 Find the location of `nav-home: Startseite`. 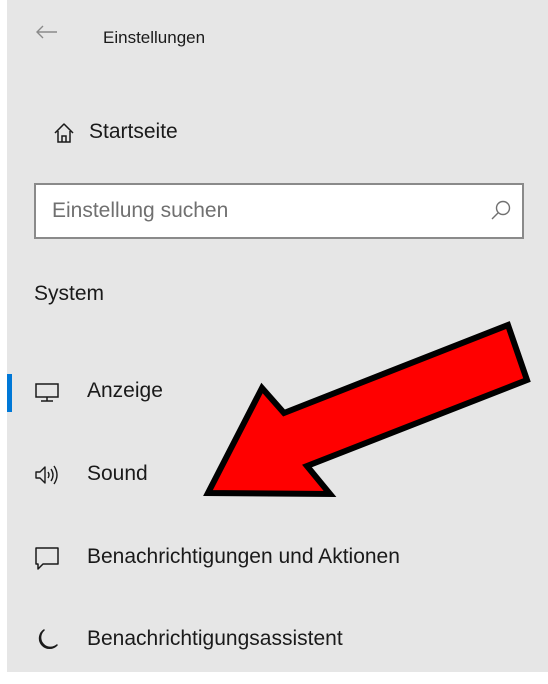

nav-home: Startseite is located at coordinates (277, 133).